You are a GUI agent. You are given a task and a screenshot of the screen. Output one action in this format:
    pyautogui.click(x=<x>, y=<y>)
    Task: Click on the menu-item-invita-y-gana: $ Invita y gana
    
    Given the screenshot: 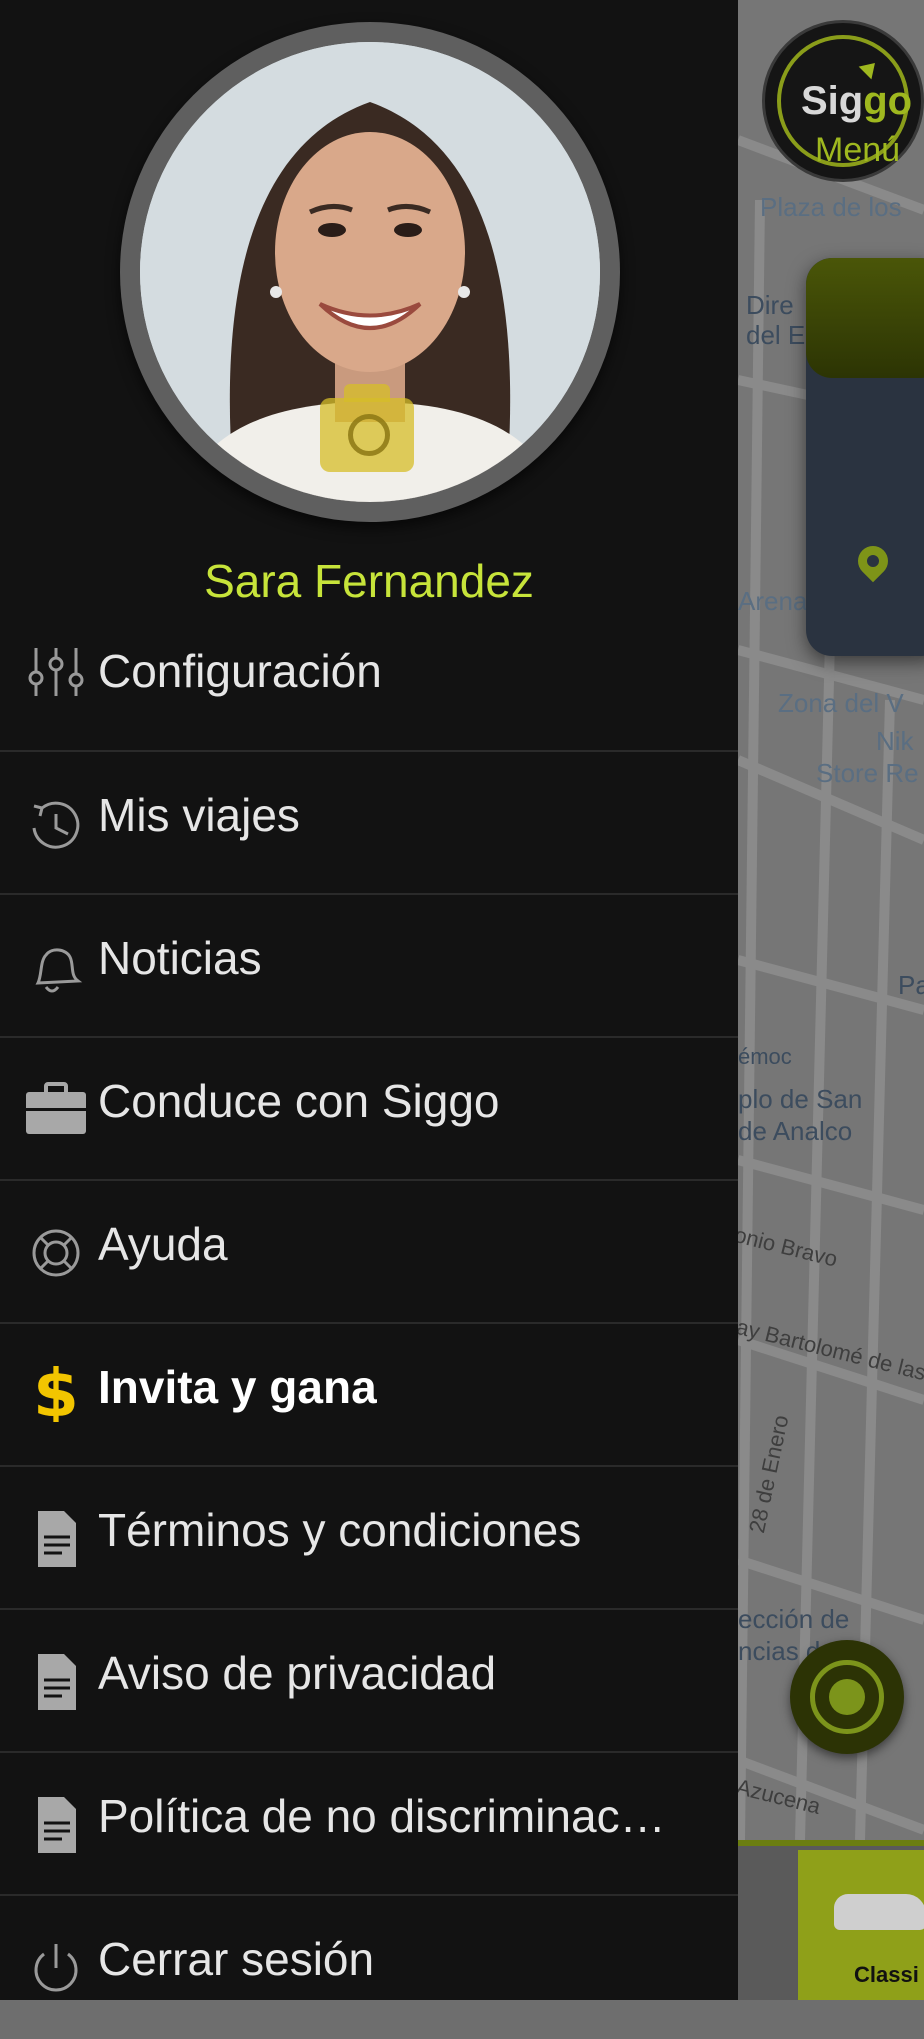 What is the action you would take?
    pyautogui.click(x=369, y=1395)
    